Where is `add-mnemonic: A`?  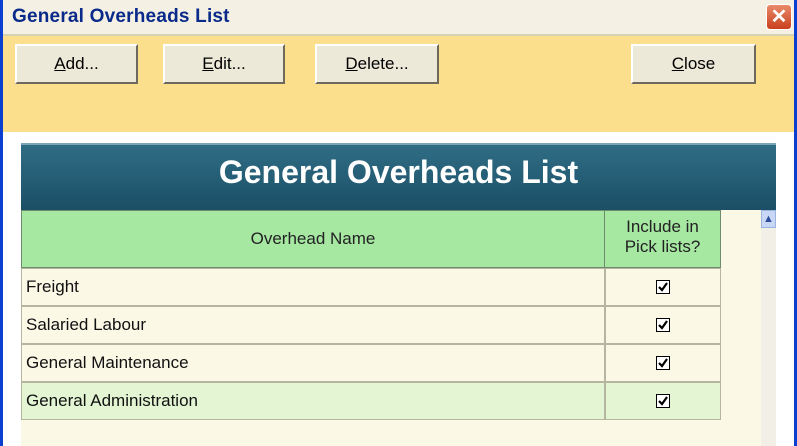 add-mnemonic: A is located at coordinates (60, 63).